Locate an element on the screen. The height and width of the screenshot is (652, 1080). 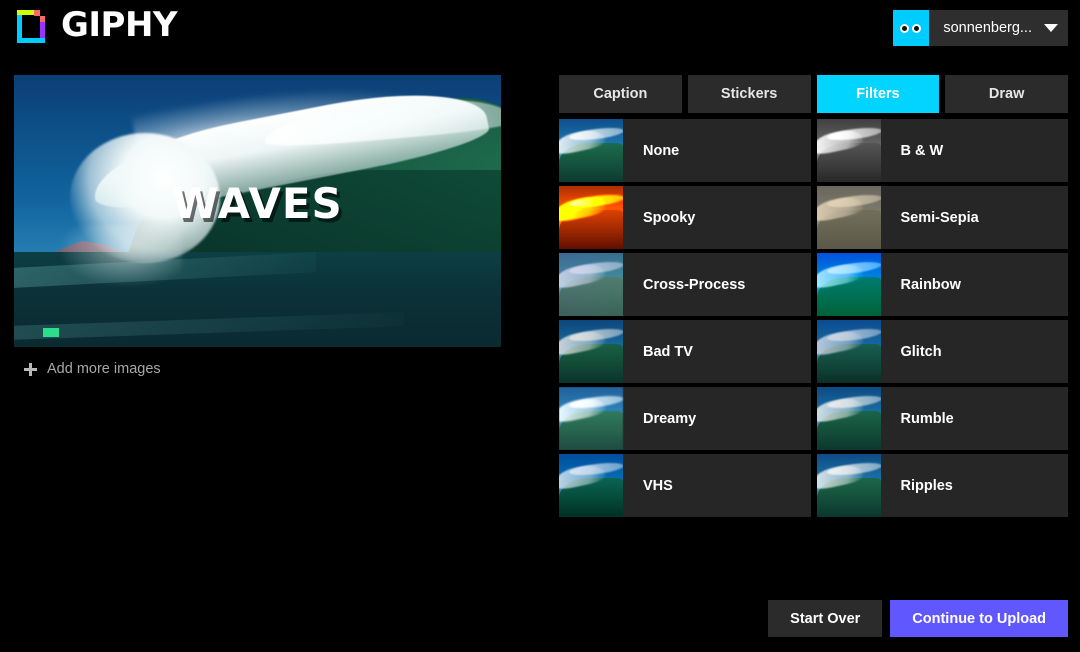
add-more-images-button: Add more images is located at coordinates (92, 369).